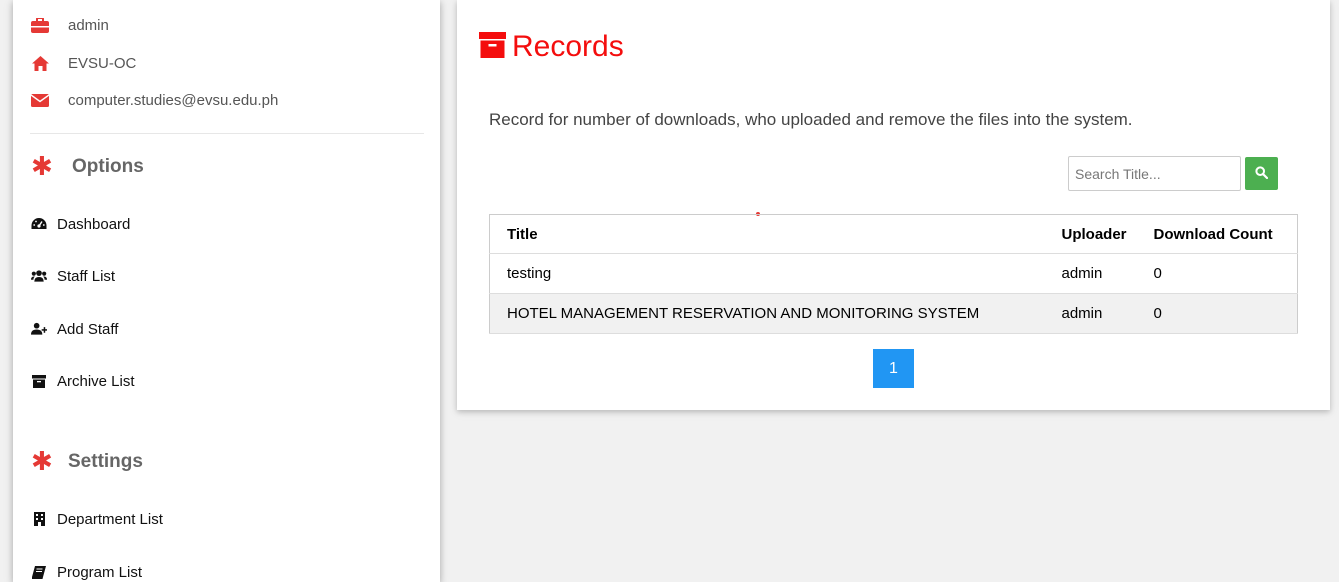  I want to click on cell-title: testing, so click(775, 273).